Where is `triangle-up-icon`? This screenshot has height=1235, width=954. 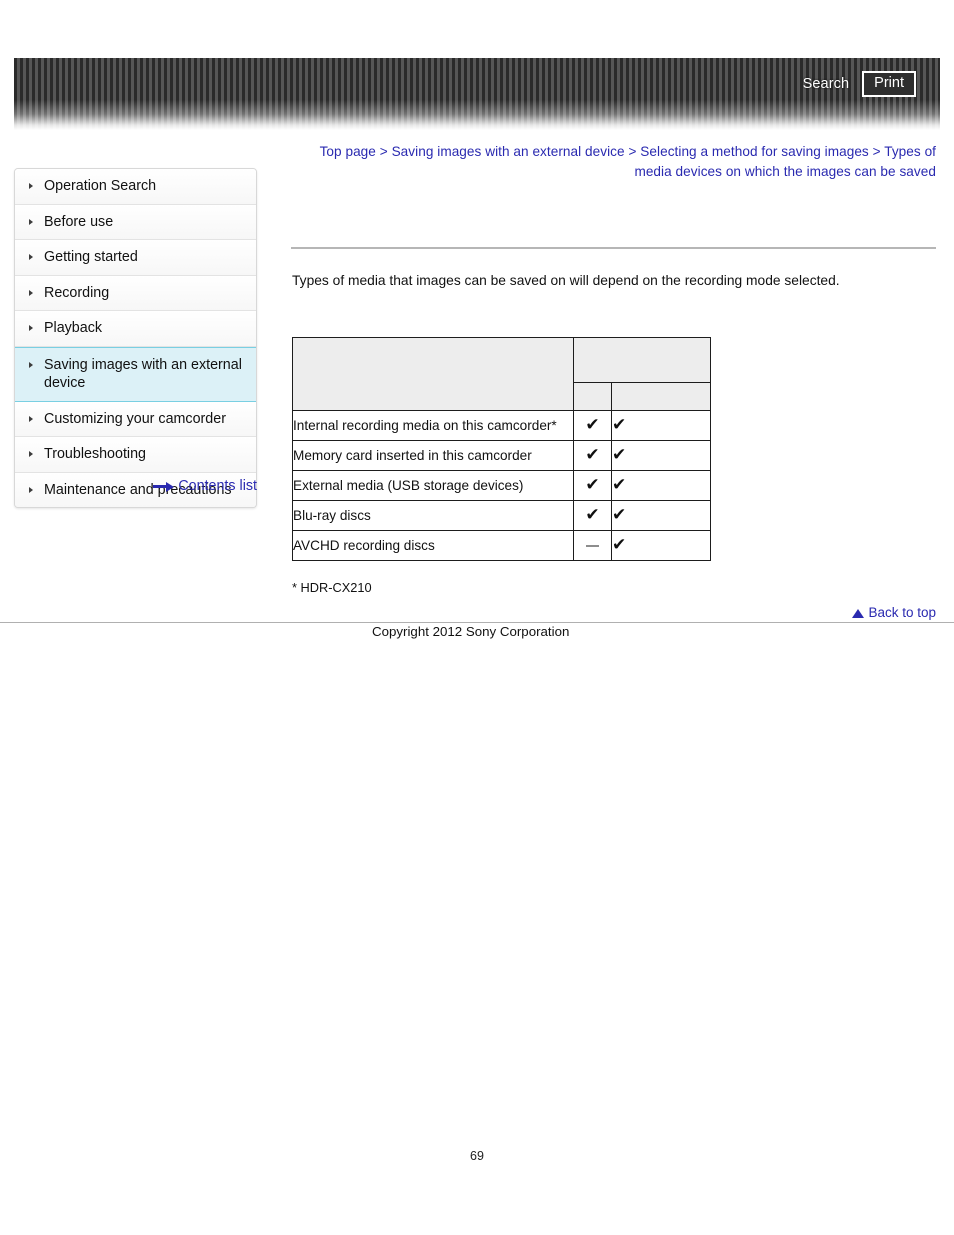 triangle-up-icon is located at coordinates (858, 613).